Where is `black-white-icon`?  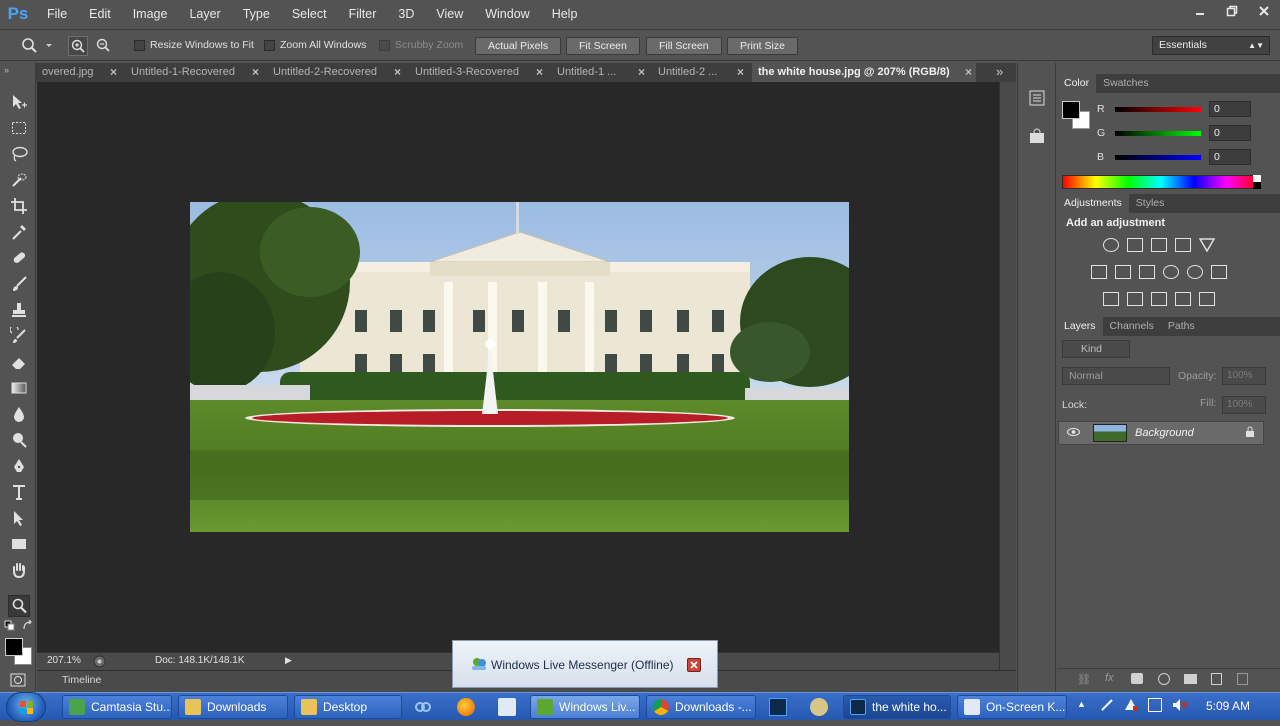
black-white-icon is located at coordinates (1147, 272).